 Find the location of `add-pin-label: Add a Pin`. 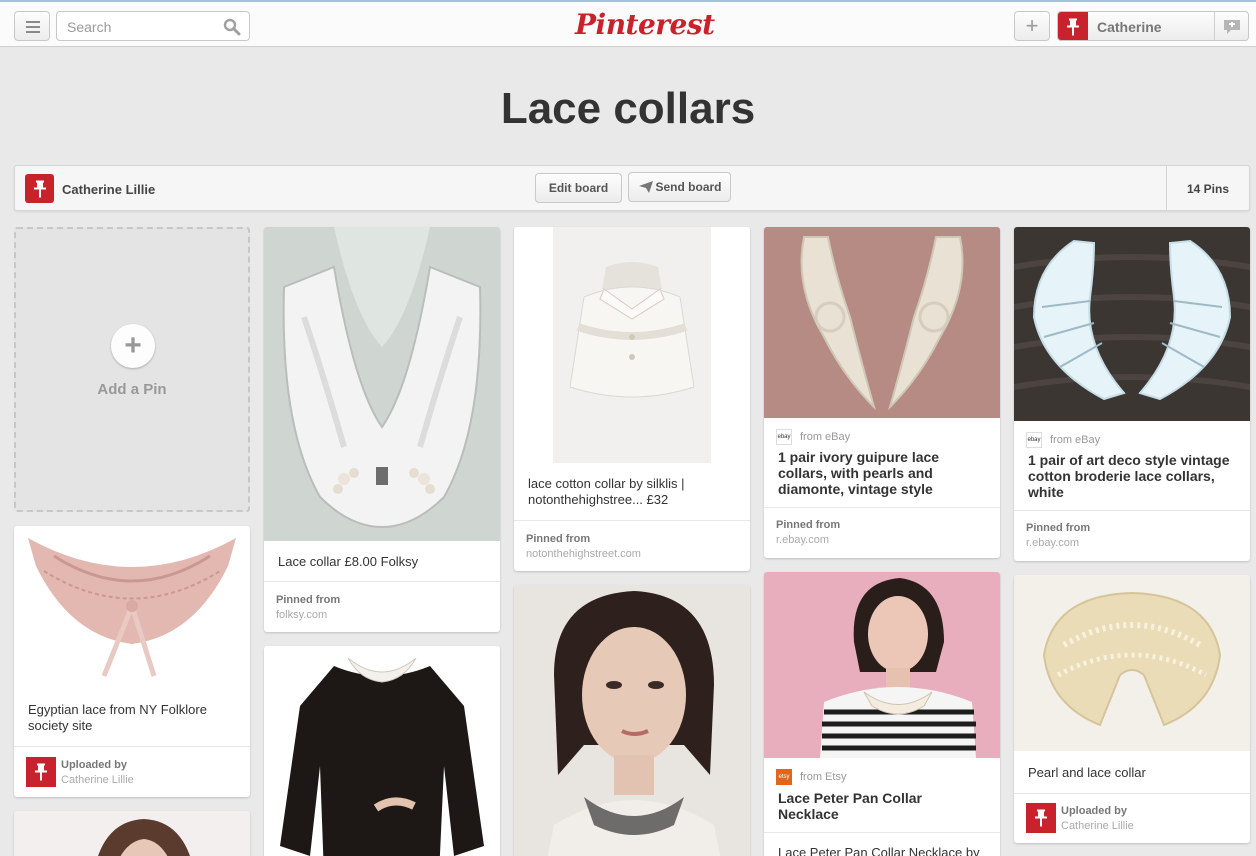

add-pin-label: Add a Pin is located at coordinates (132, 389).